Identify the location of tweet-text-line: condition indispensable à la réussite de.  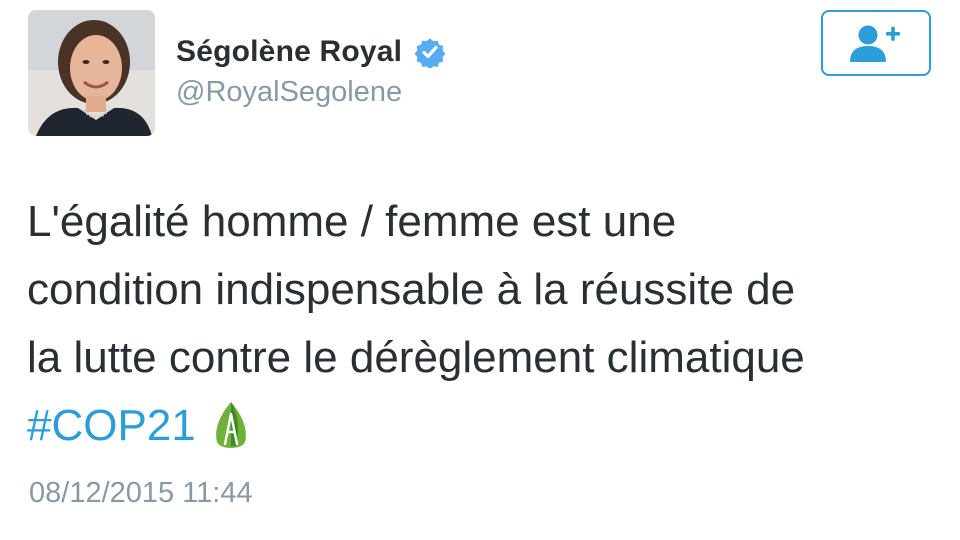
(411, 289).